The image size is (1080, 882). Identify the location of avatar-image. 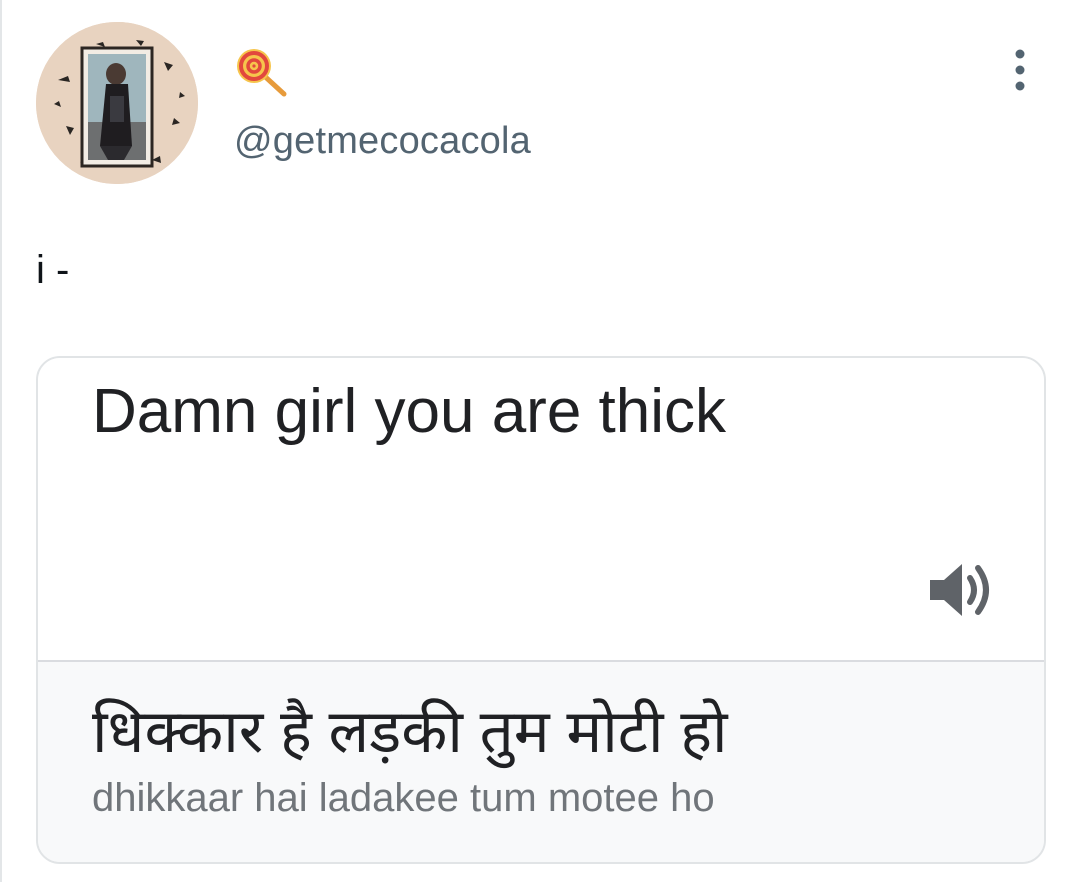
(117, 103).